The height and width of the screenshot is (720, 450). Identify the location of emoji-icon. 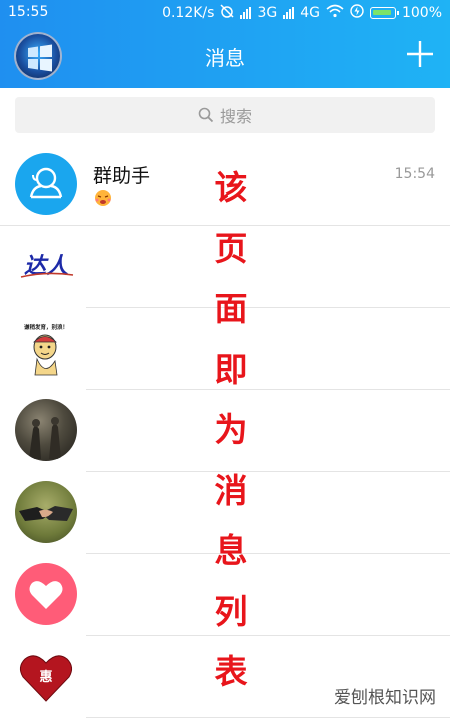
(103, 198).